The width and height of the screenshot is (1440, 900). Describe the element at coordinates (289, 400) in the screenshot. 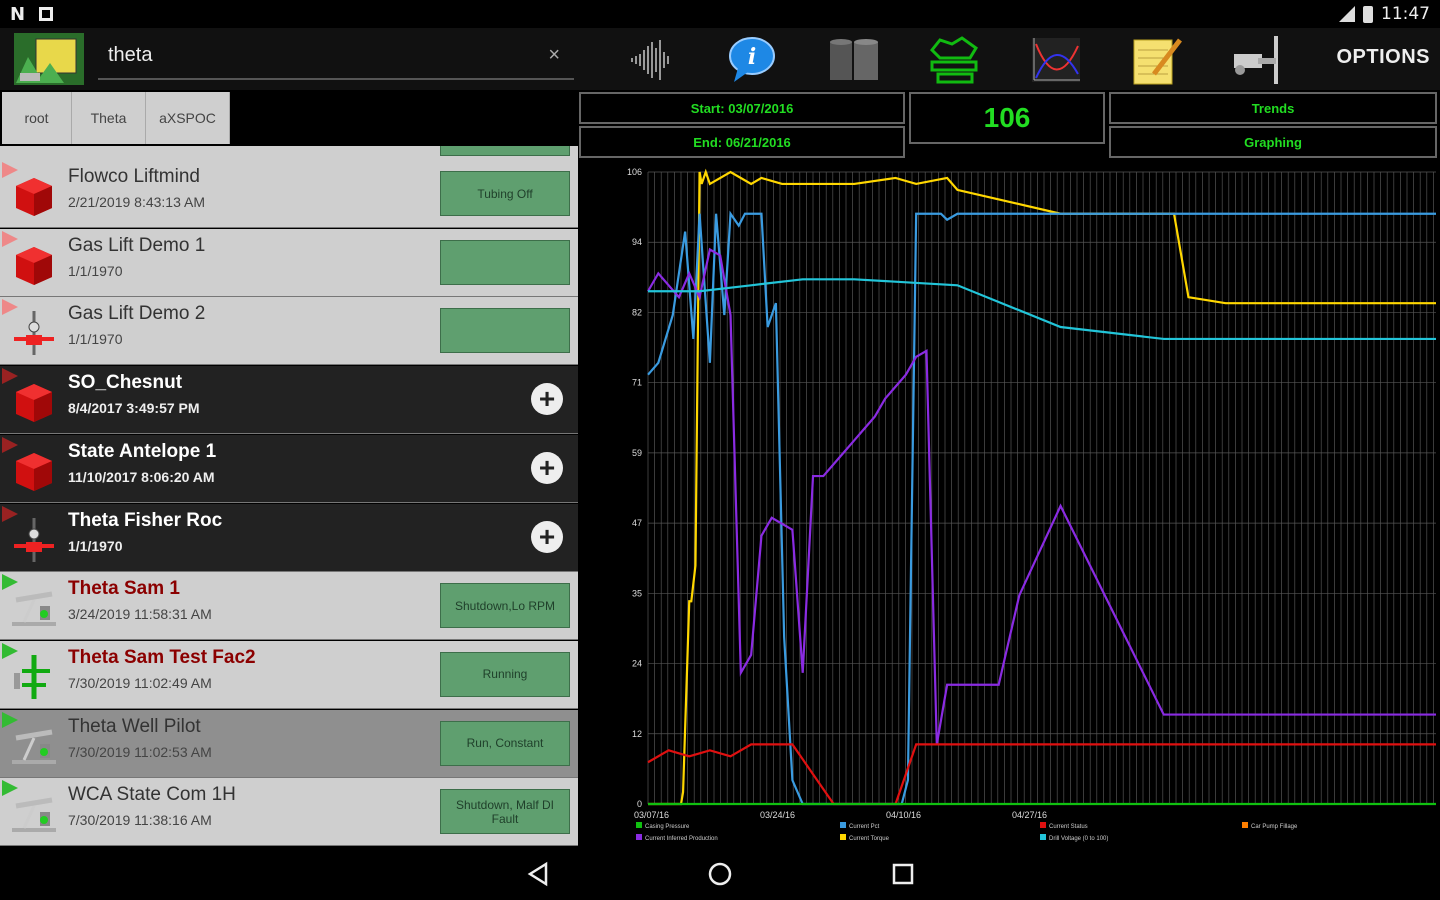

I see `list-item: SO_Chesnut 8/4/2017 3:49:57 PM +` at that location.